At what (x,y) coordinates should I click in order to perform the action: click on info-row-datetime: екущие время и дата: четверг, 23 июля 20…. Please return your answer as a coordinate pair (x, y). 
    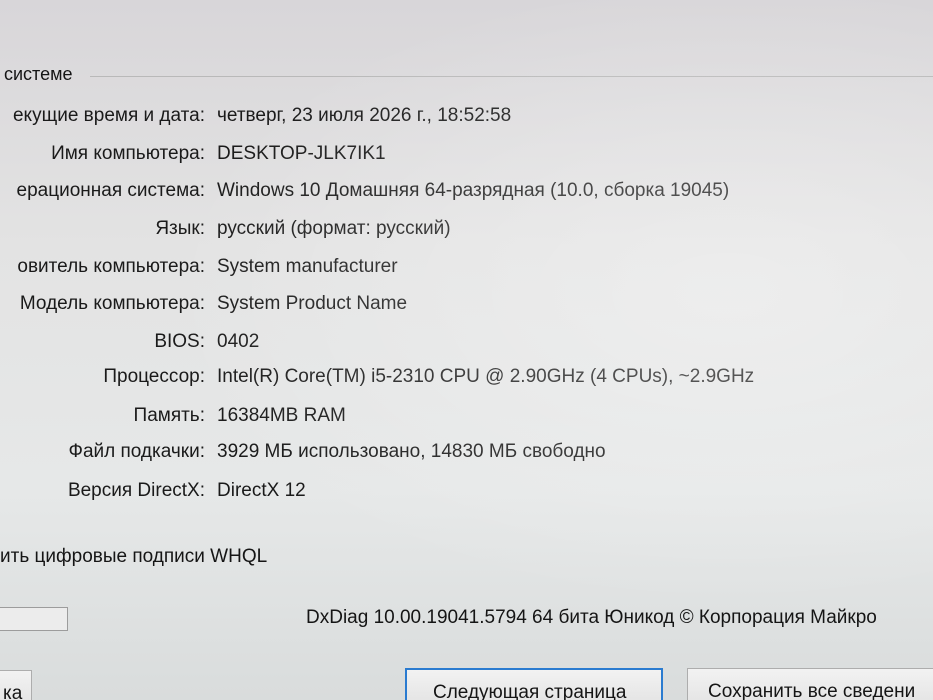
    Looking at the image, I should click on (466, 120).